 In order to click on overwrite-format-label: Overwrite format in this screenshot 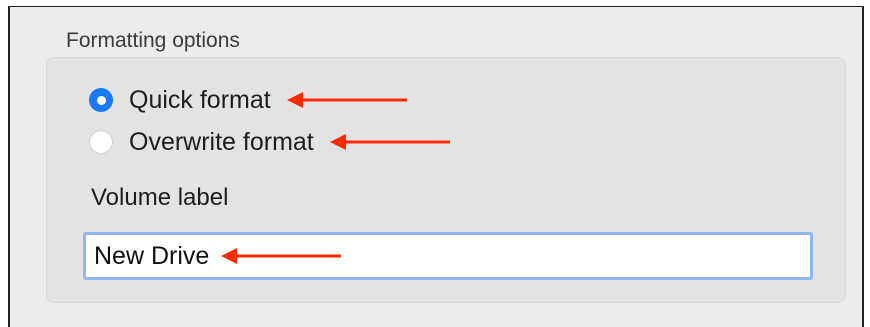, I will do `click(221, 142)`.